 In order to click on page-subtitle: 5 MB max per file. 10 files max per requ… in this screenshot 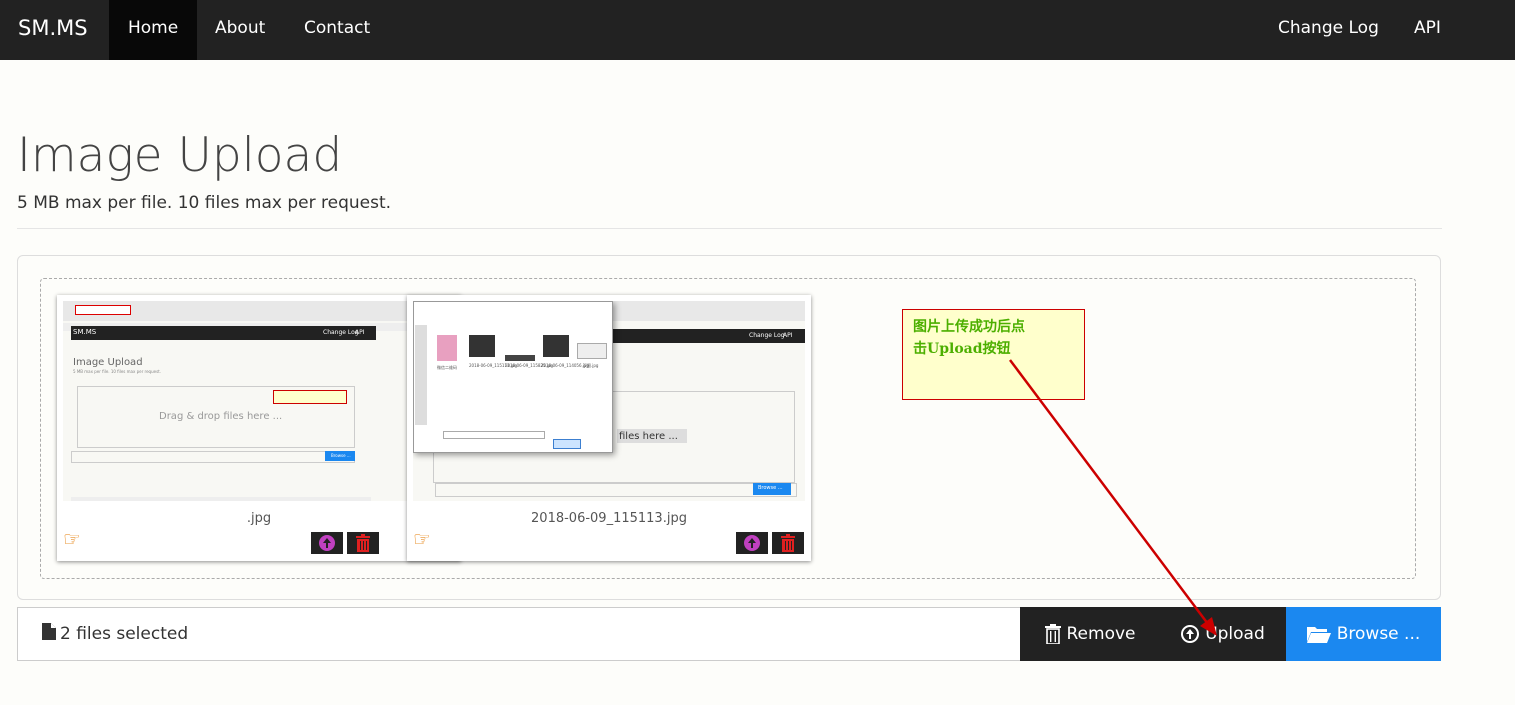, I will do `click(204, 203)`.